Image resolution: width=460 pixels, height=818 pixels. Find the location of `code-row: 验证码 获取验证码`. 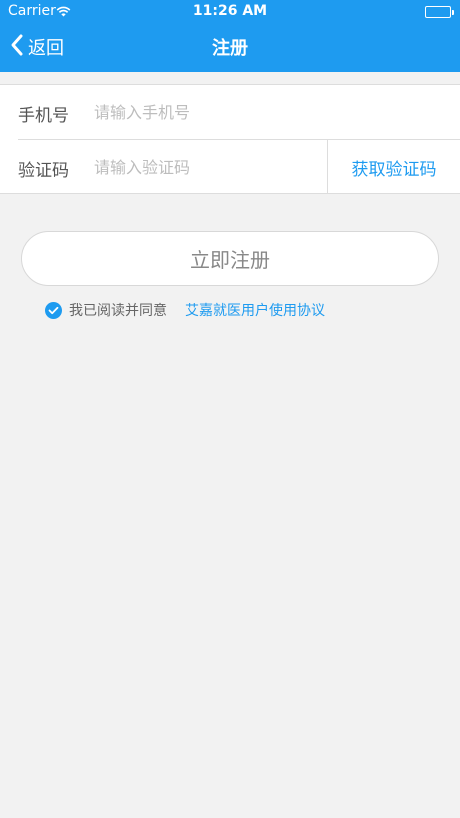

code-row: 验证码 获取验证码 is located at coordinates (230, 167).